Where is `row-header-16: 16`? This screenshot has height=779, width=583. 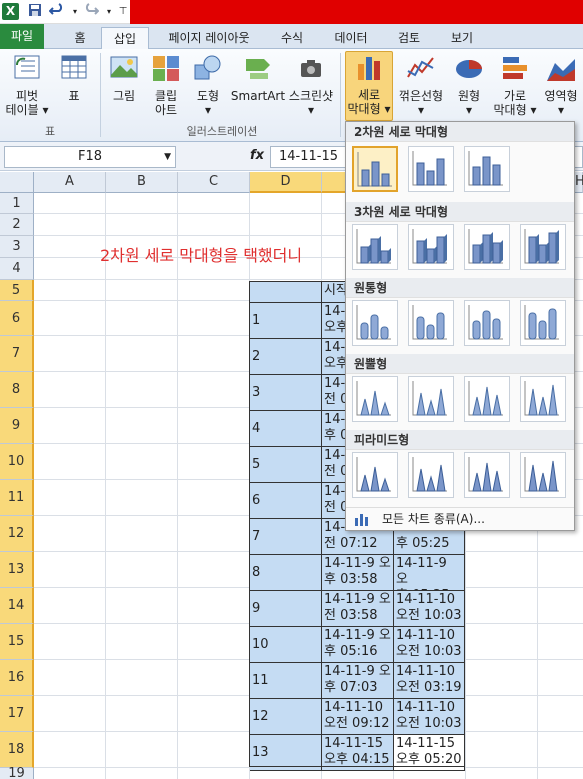 row-header-16: 16 is located at coordinates (17, 678).